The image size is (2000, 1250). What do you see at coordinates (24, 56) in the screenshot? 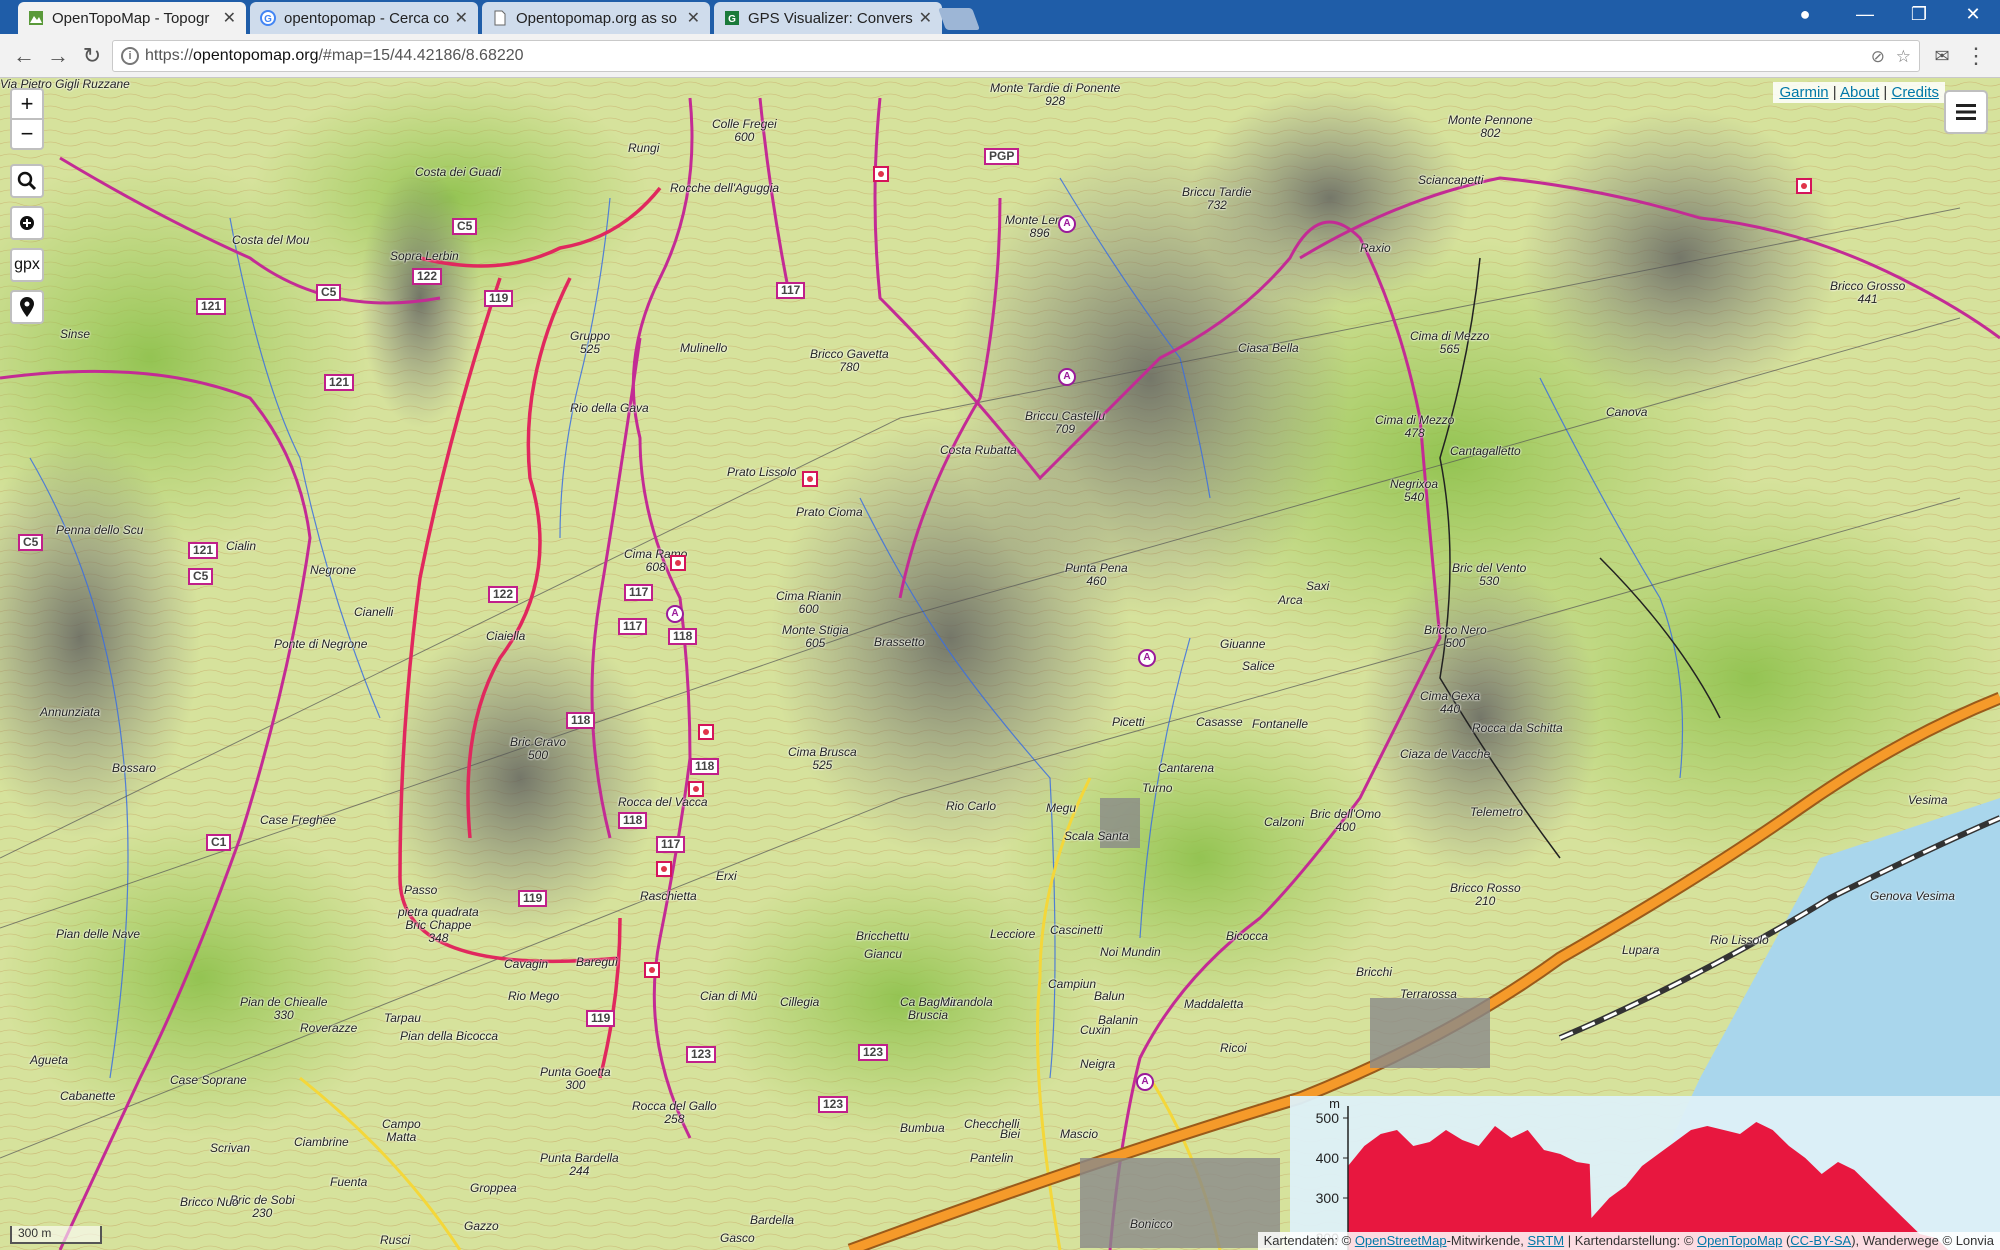
I see `back-arrow-icon: ←` at bounding box center [24, 56].